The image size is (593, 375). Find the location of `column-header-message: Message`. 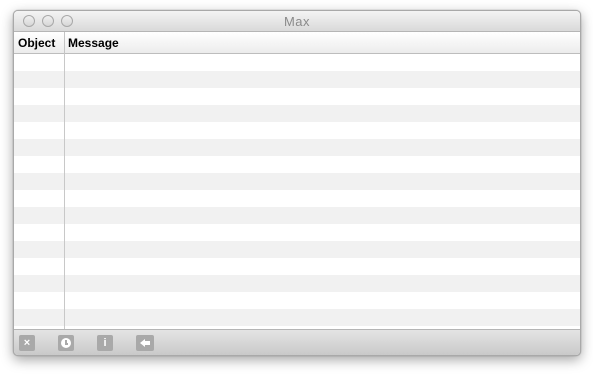

column-header-message: Message is located at coordinates (93, 43).